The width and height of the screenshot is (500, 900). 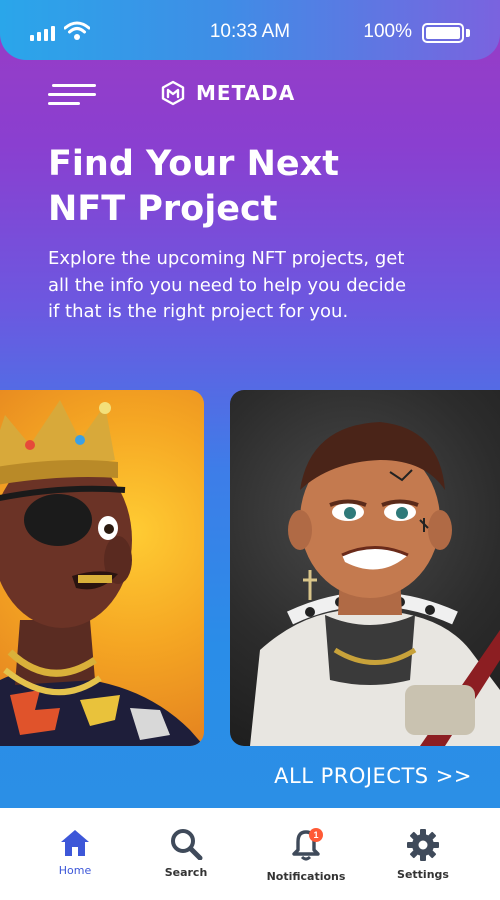 I want to click on search-icon, so click(x=187, y=844).